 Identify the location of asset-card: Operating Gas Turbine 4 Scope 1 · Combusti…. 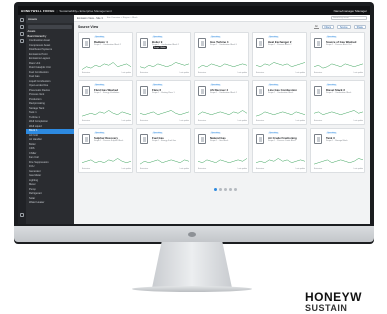
(221, 54).